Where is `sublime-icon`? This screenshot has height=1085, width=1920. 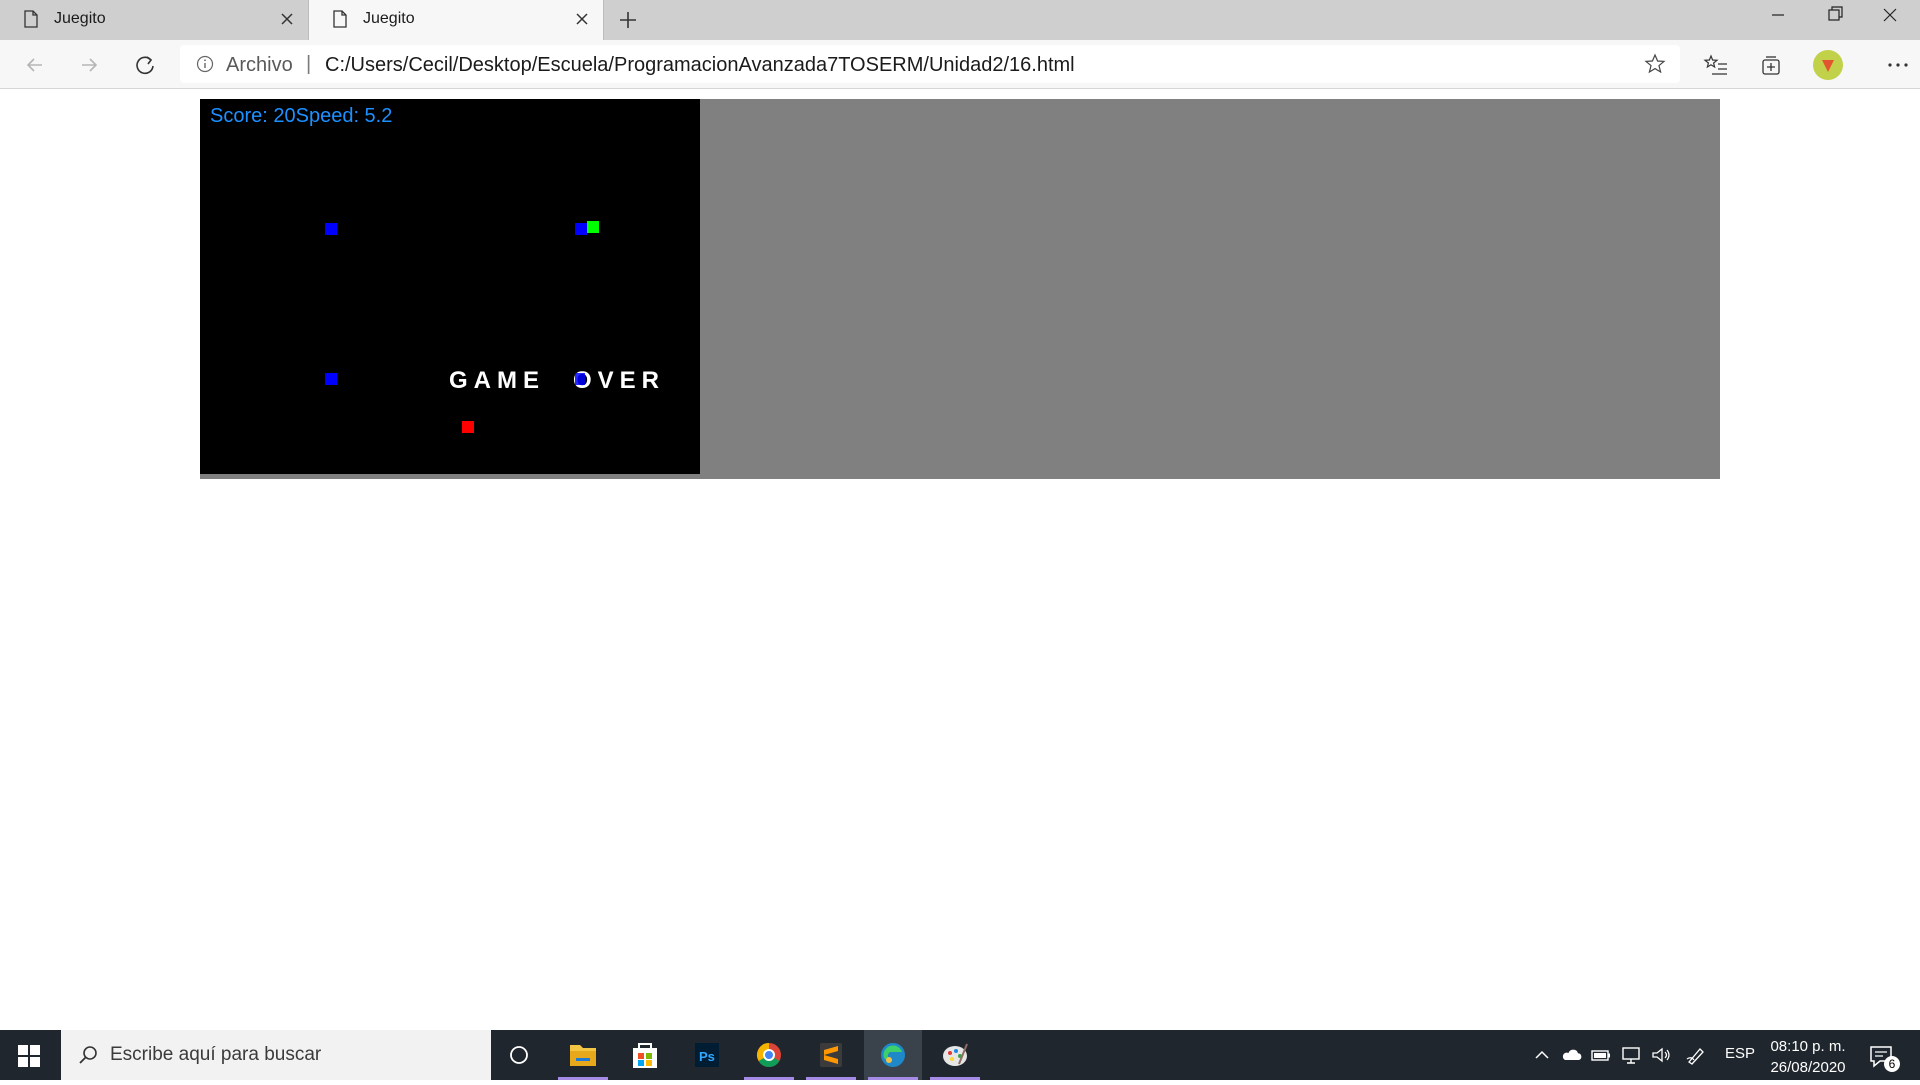 sublime-icon is located at coordinates (831, 1055).